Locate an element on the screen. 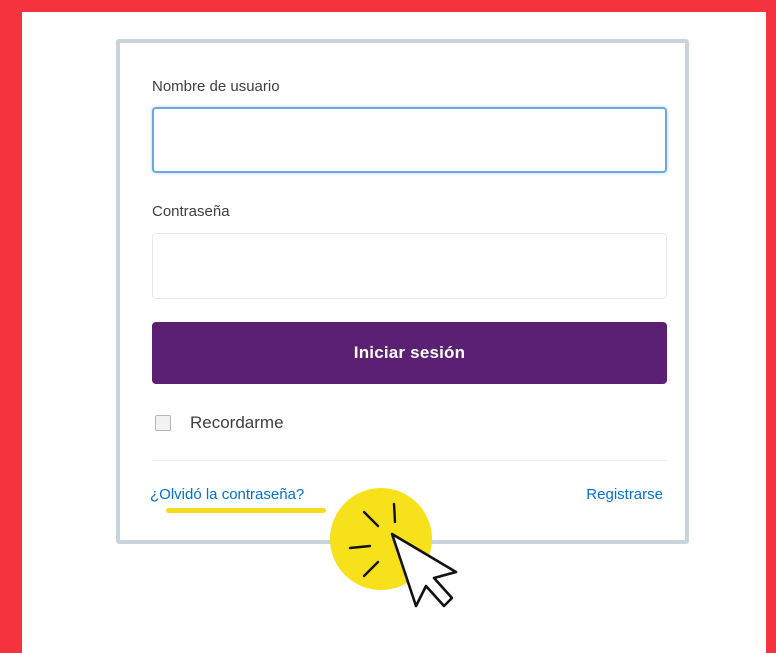 The height and width of the screenshot is (653, 776). frame-border-right is located at coordinates (771, 326).